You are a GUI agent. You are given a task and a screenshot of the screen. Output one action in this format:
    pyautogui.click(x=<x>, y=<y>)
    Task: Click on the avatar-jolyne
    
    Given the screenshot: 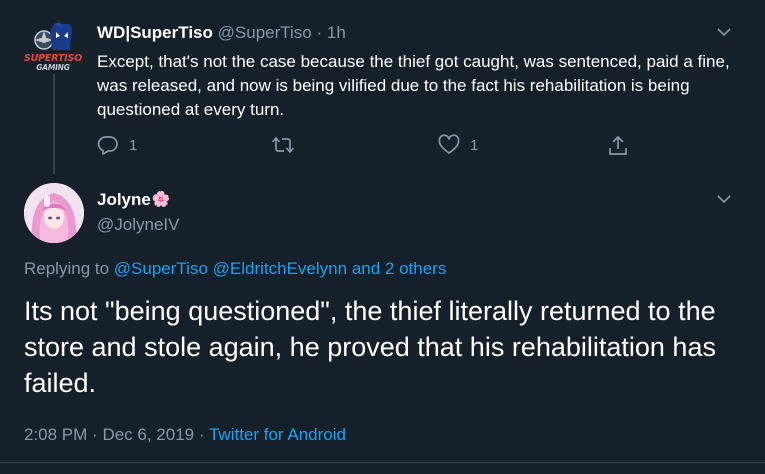 What is the action you would take?
    pyautogui.click(x=54, y=213)
    